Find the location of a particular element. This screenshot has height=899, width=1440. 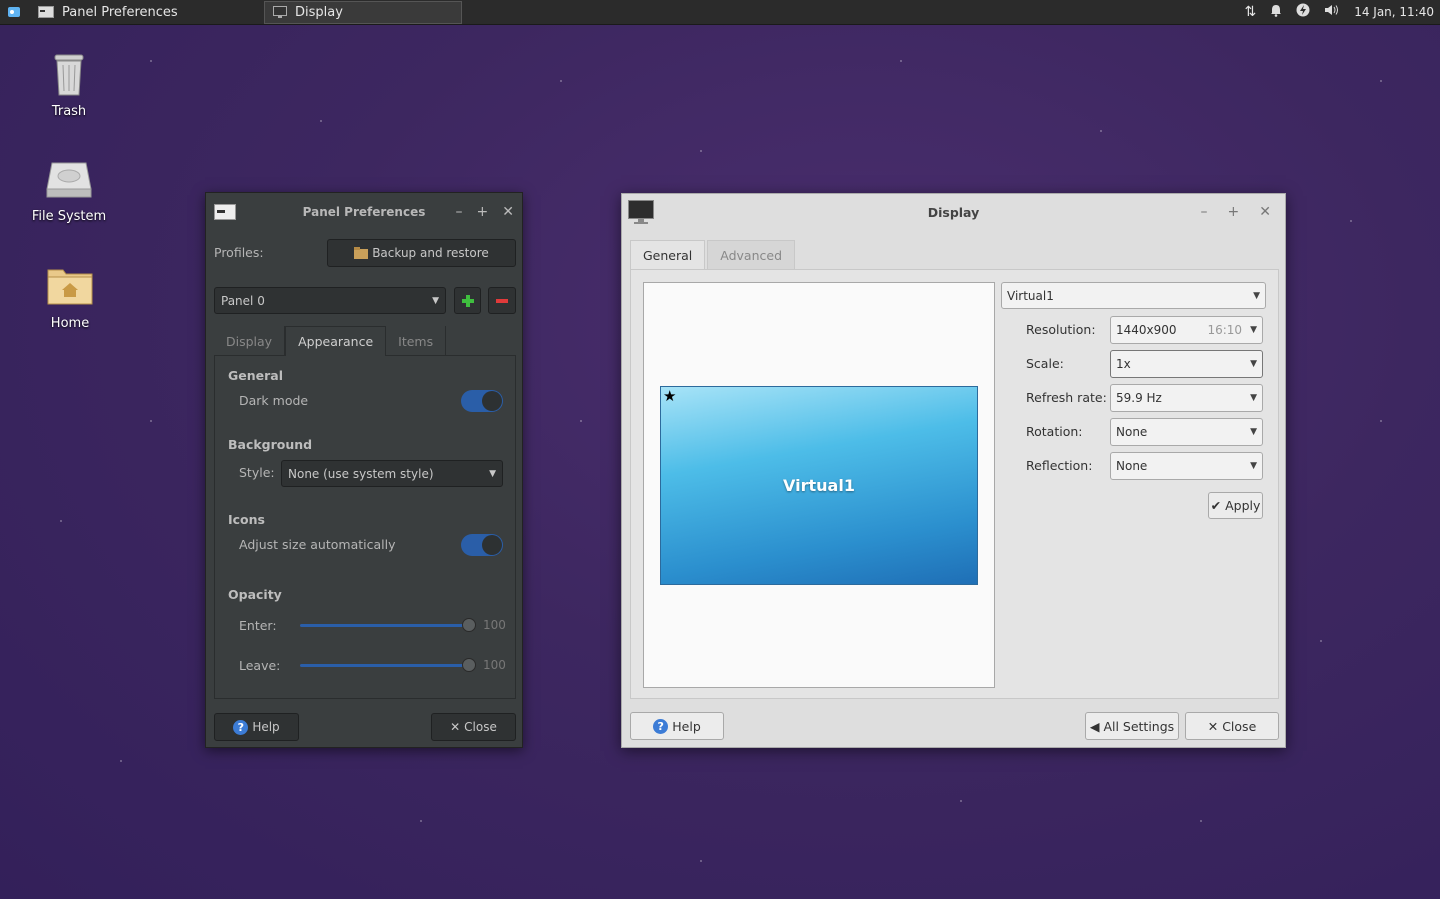

taskbar-item-label: Panel Preferences is located at coordinates (120, 12).